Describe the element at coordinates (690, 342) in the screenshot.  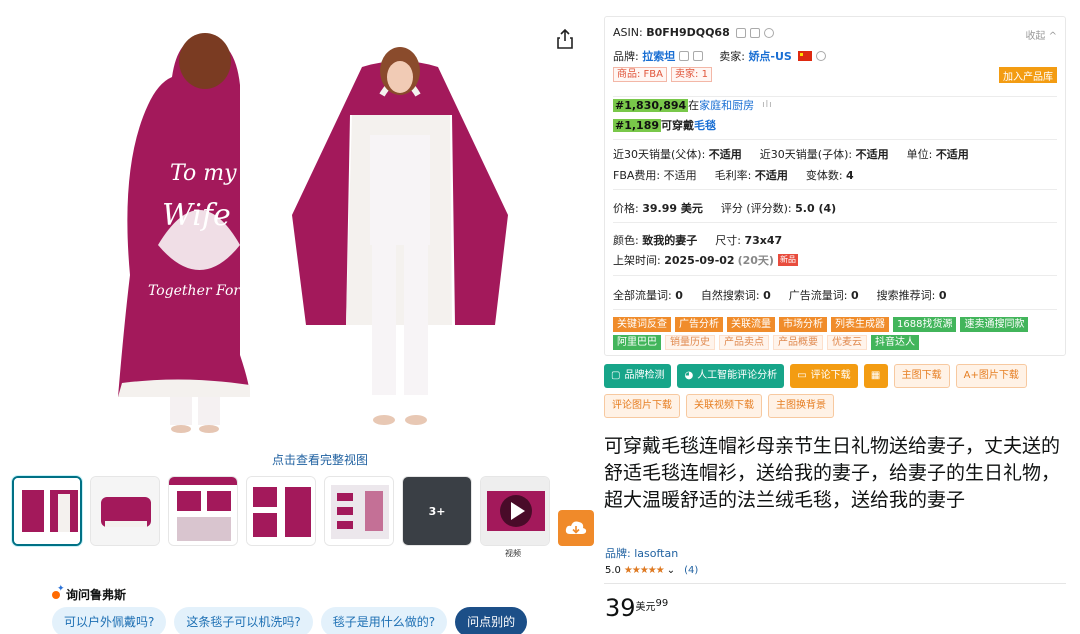
I see `tool-tag: 销量历史` at that location.